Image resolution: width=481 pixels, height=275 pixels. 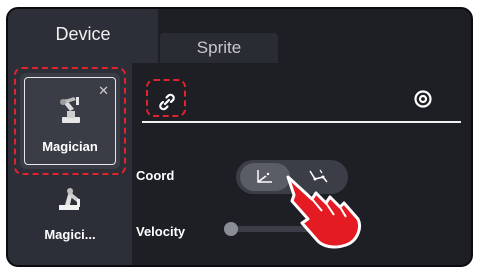 What do you see at coordinates (103, 90) in the screenshot?
I see `close-icon: ✕` at bounding box center [103, 90].